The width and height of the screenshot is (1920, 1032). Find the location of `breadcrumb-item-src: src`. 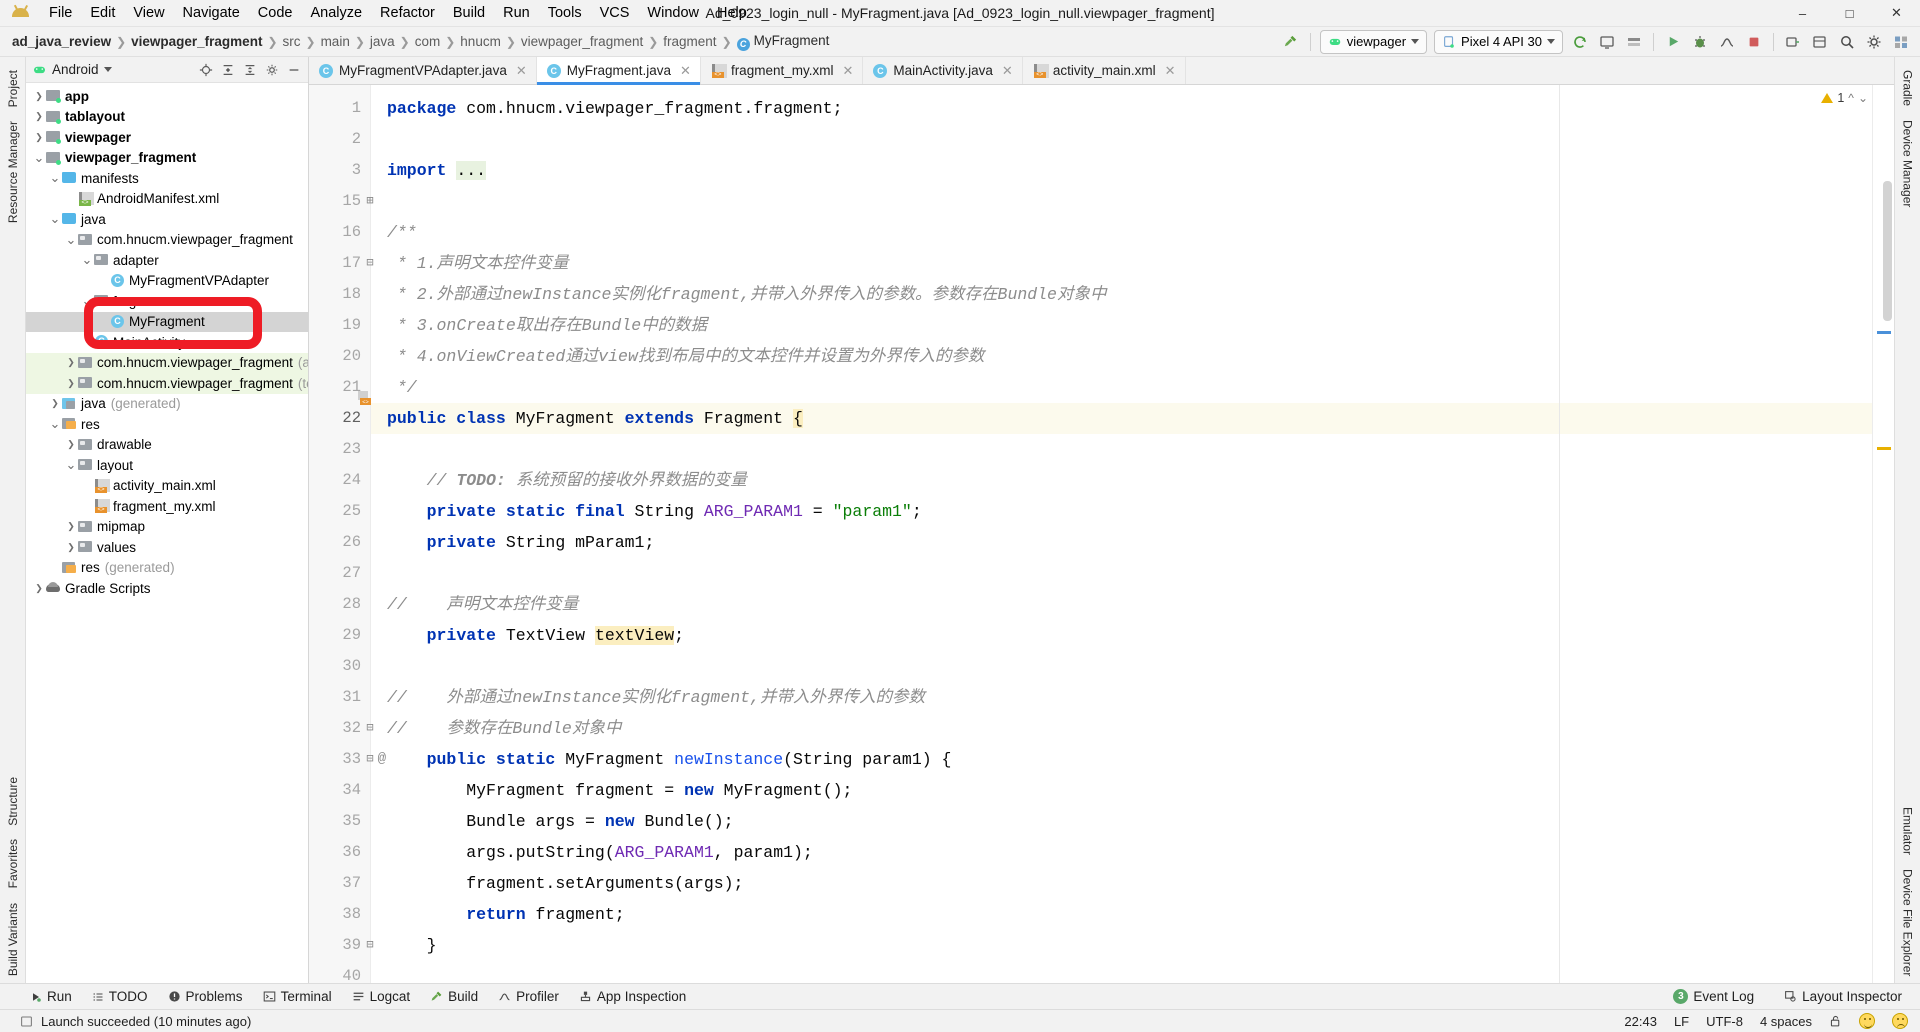

breadcrumb-item-src: src is located at coordinates (292, 41).